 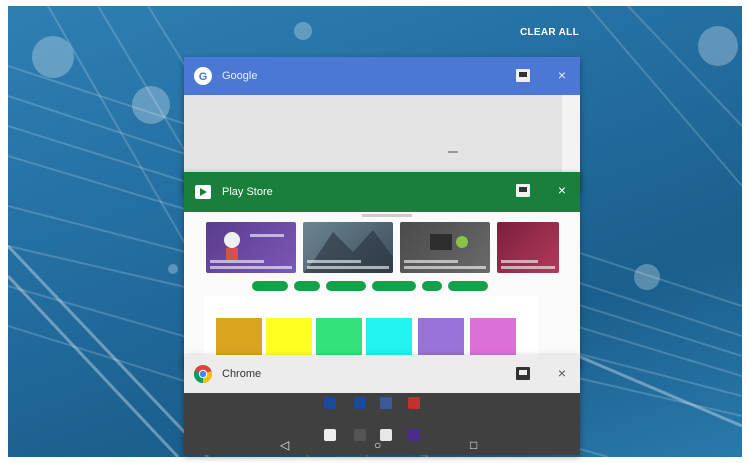 I want to click on app-title: Play Store, so click(x=247, y=192).